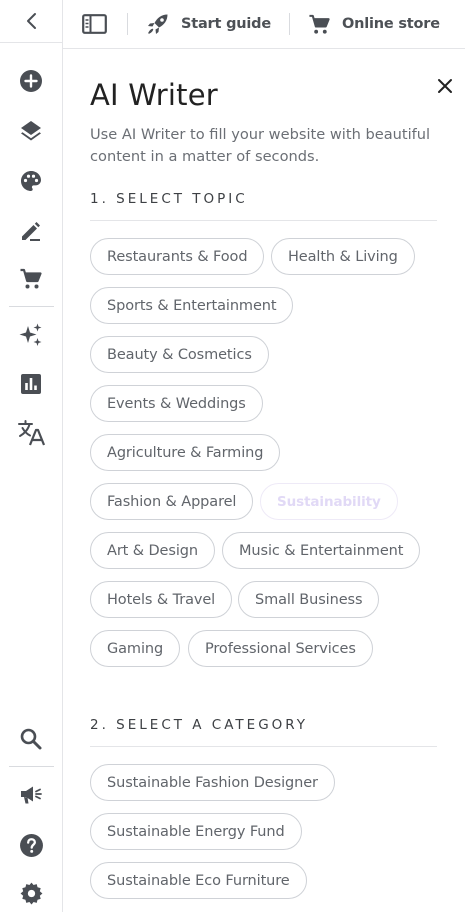  I want to click on topic-chip-selected: Sustainability, so click(329, 501).